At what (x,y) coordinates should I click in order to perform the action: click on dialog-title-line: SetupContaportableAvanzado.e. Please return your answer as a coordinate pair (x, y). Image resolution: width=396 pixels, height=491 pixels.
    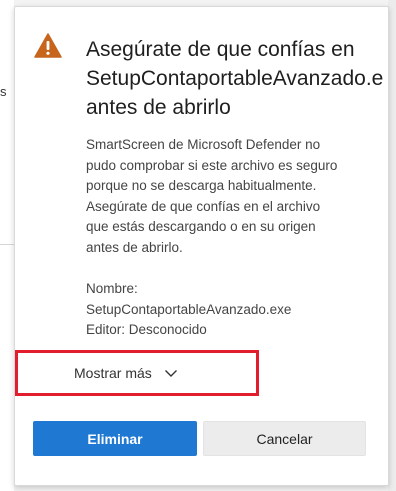
    Looking at the image, I should click on (235, 78).